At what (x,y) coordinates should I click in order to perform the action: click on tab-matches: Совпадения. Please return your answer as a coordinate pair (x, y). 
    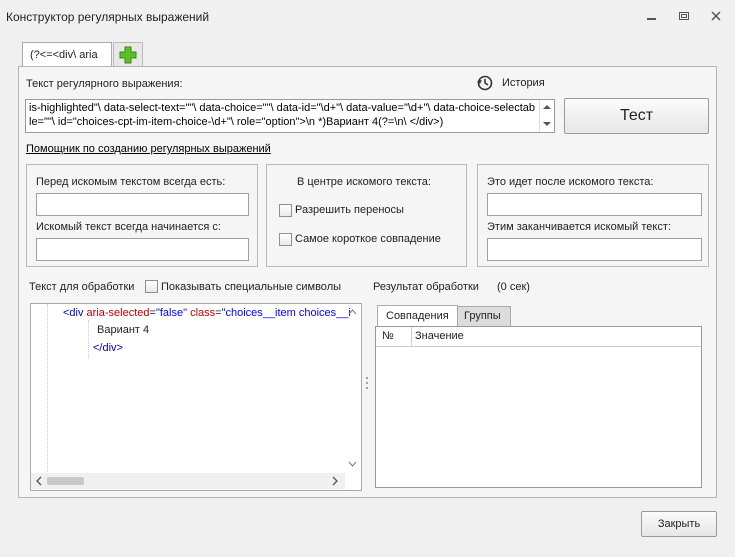
    Looking at the image, I should click on (417, 315).